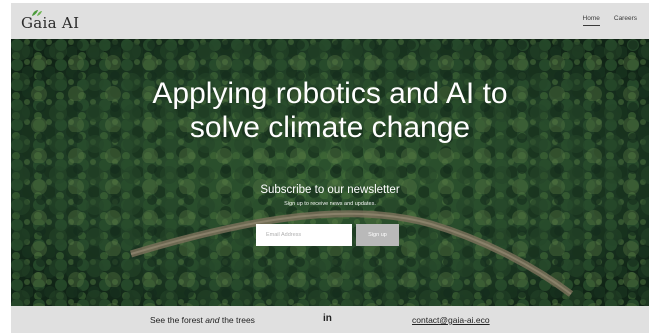 The image size is (652, 335). I want to click on site-header: Gaia AI Home Careers, so click(330, 21).